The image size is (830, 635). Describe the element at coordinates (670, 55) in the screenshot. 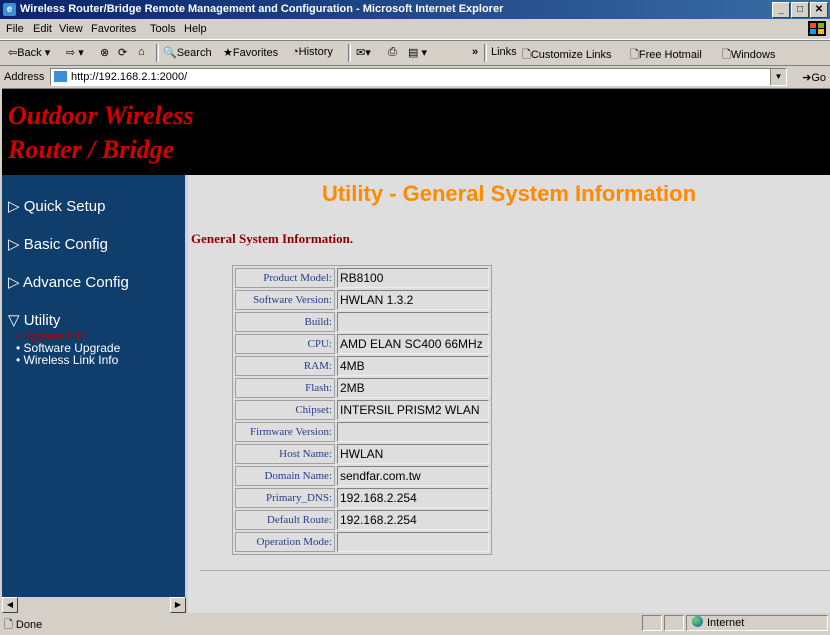

I see `link-hotmail-label: Free Hotmail` at that location.